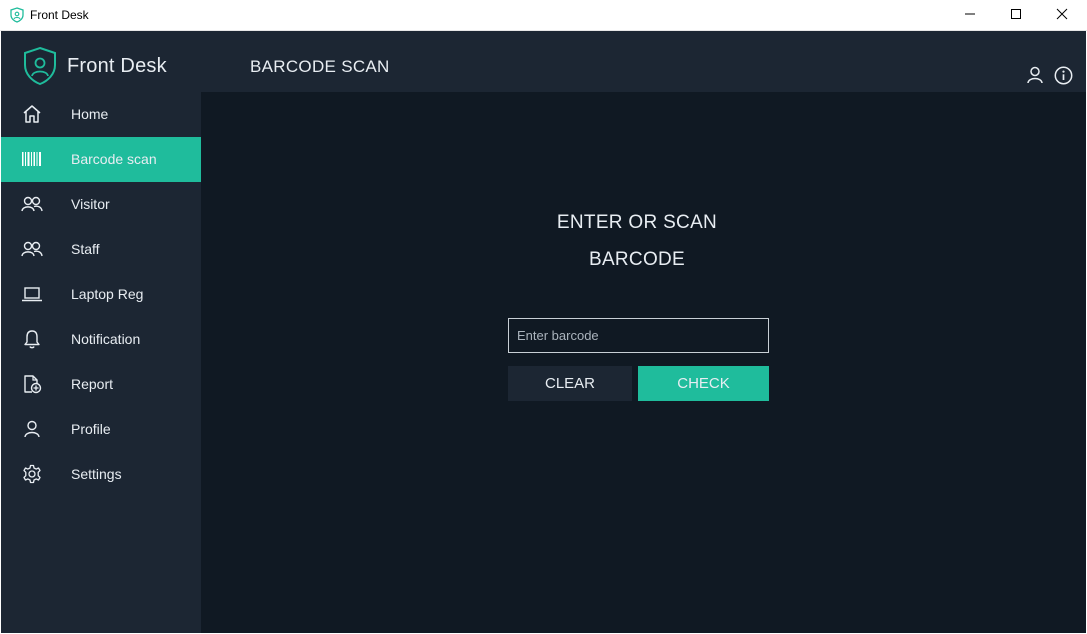 The height and width of the screenshot is (634, 1087). I want to click on close-icon, so click(1062, 16).